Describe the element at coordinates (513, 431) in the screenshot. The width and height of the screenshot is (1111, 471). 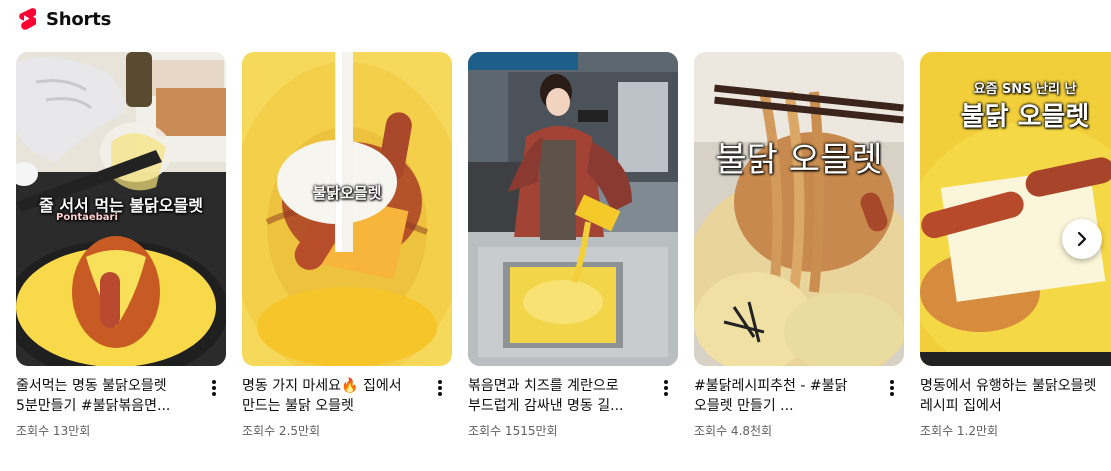
I see `short-view-count: 조회수 1515만회` at that location.